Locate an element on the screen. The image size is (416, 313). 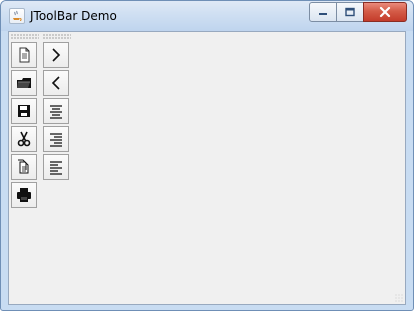
align-left-button is located at coordinates (56, 167).